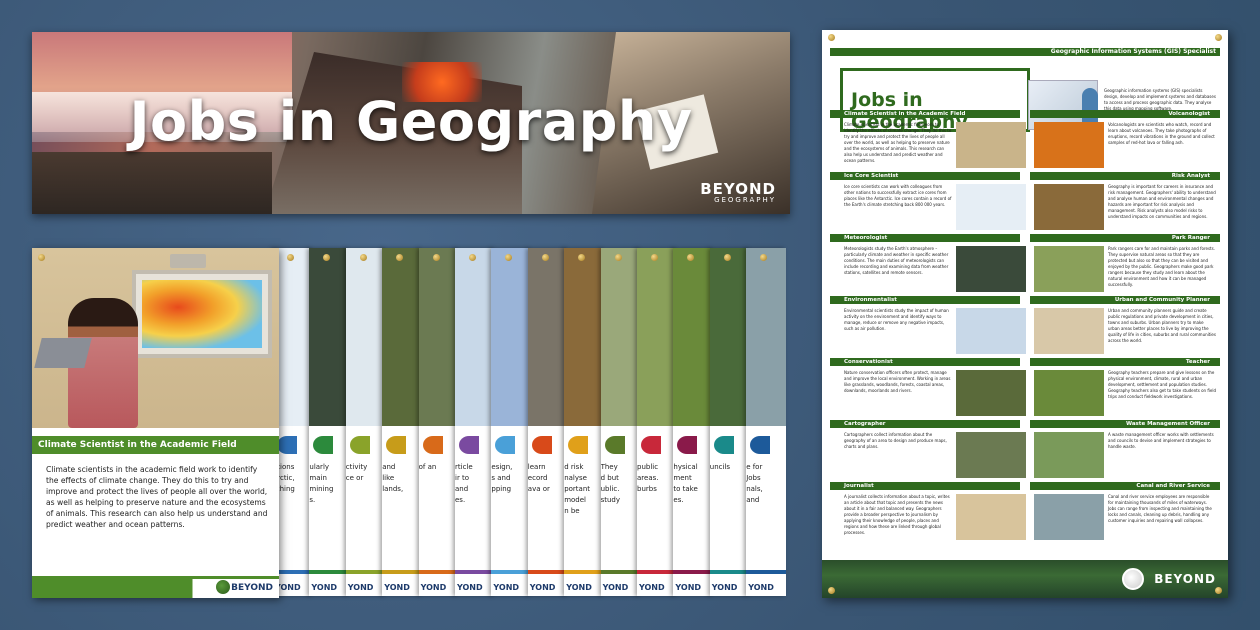 The image size is (1260, 630). What do you see at coordinates (720, 467) in the screenshot?
I see `strip-text-snippet: uncils` at bounding box center [720, 467].